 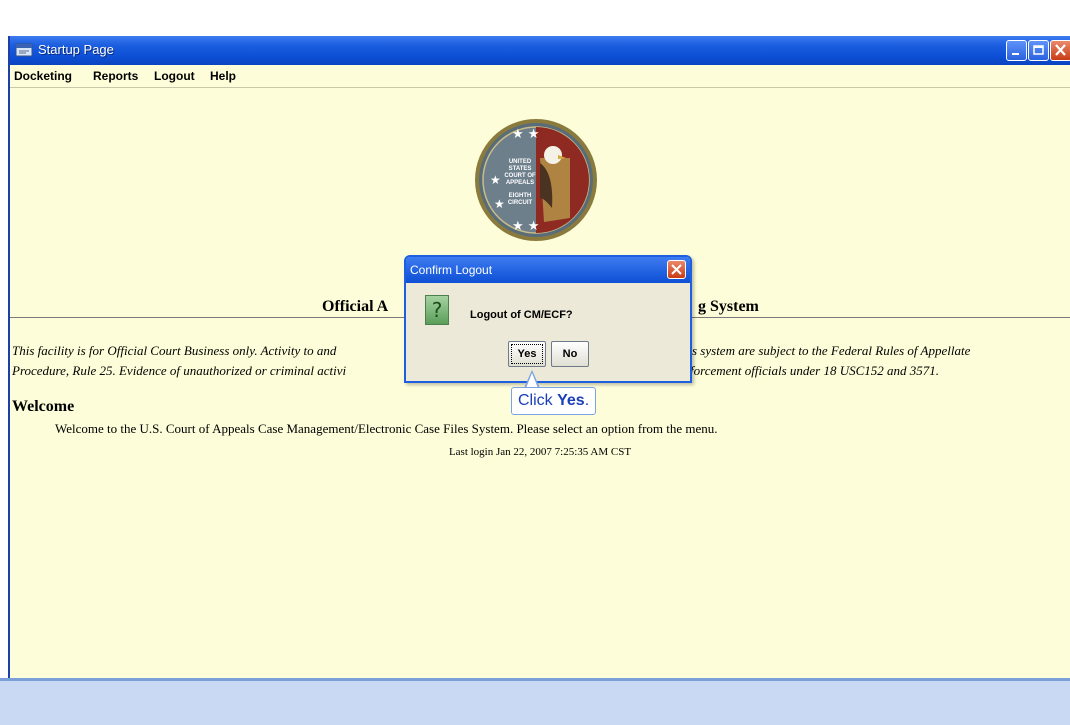 I want to click on outer-top-margin, so click(x=535, y=18).